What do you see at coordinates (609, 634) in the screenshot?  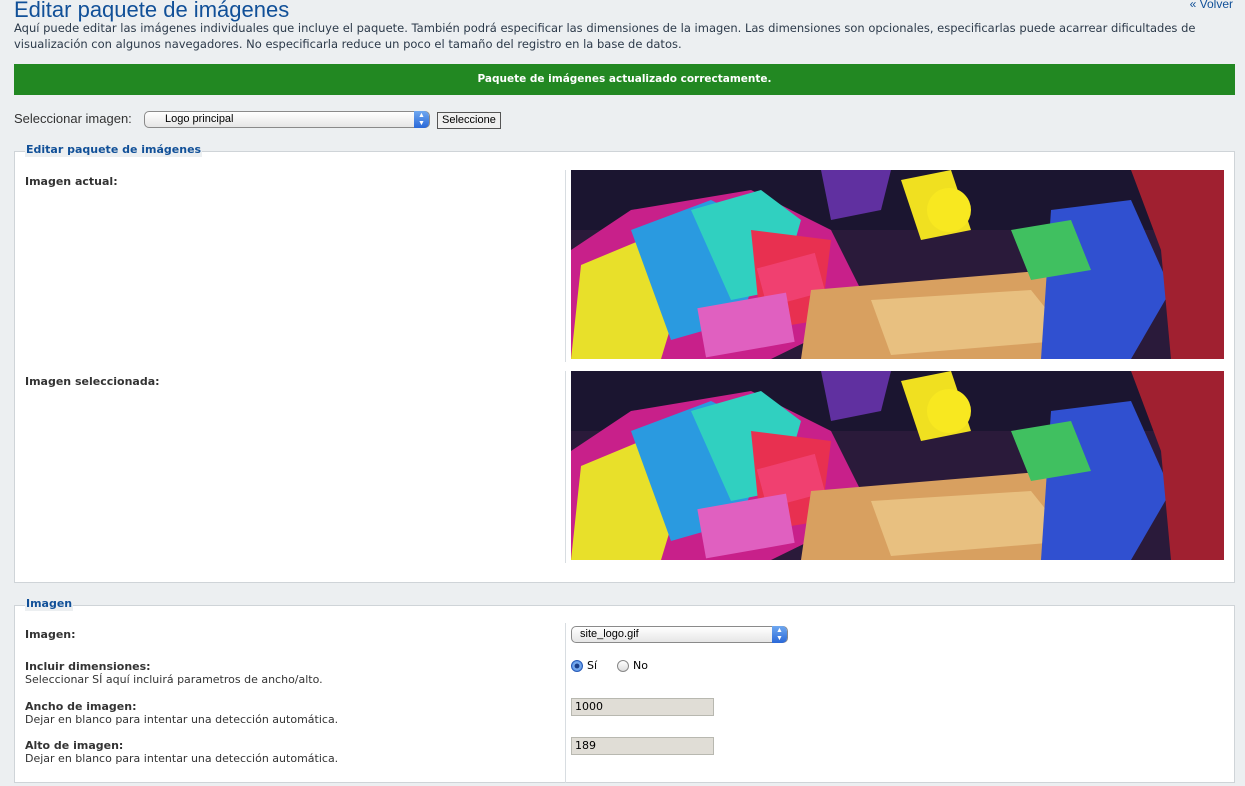 I see `image-file-select-value: site_logo.gif` at bounding box center [609, 634].